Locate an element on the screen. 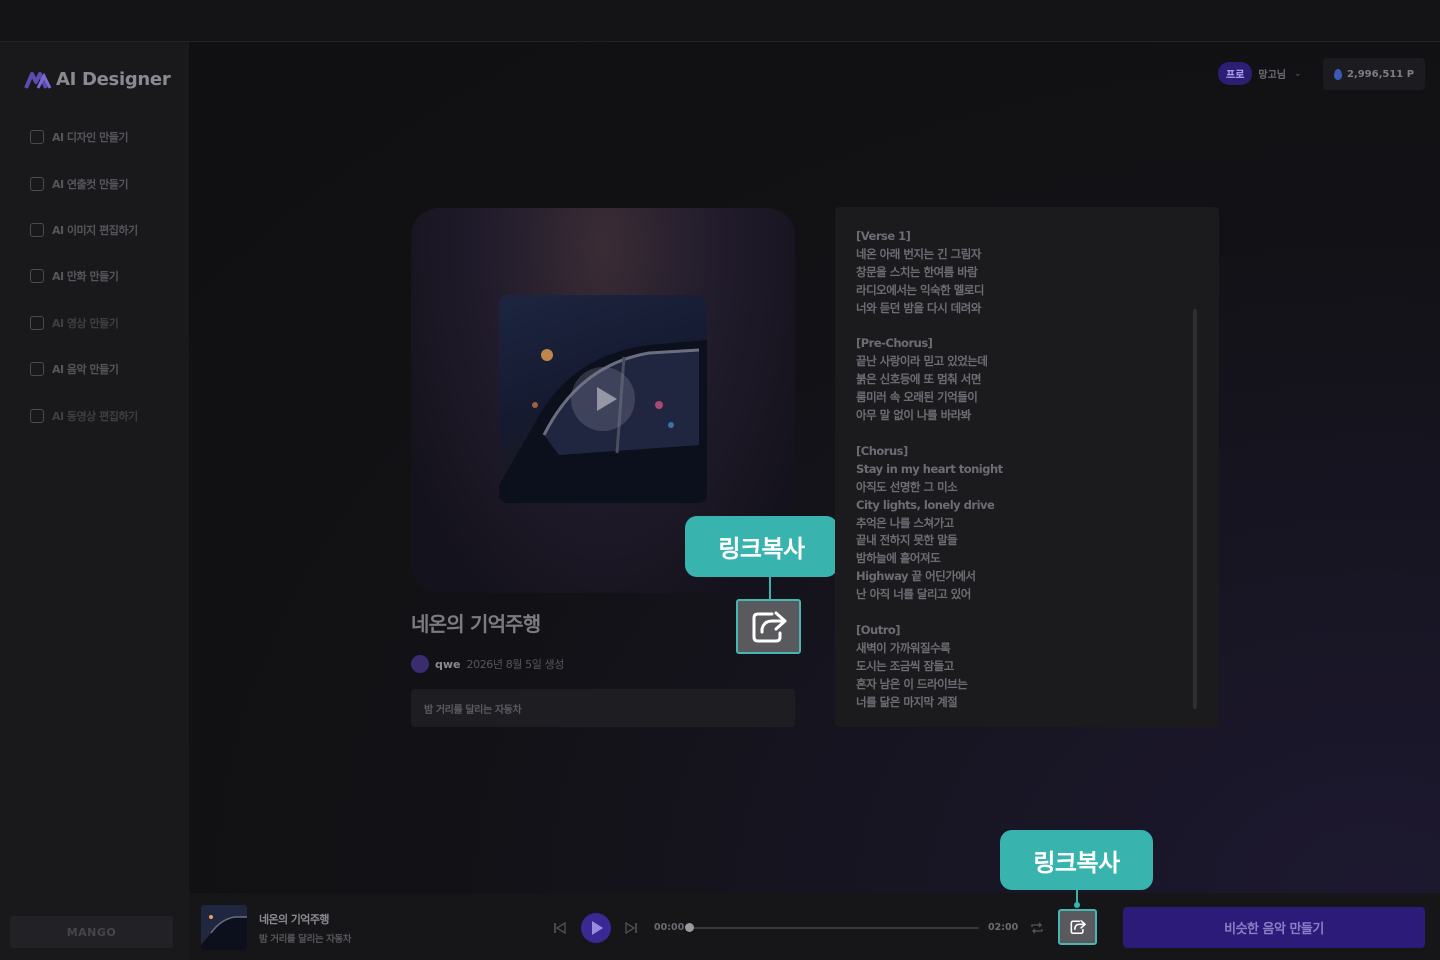  author-info: qwe 2026년 8월 5일 생성 is located at coordinates (487, 664).